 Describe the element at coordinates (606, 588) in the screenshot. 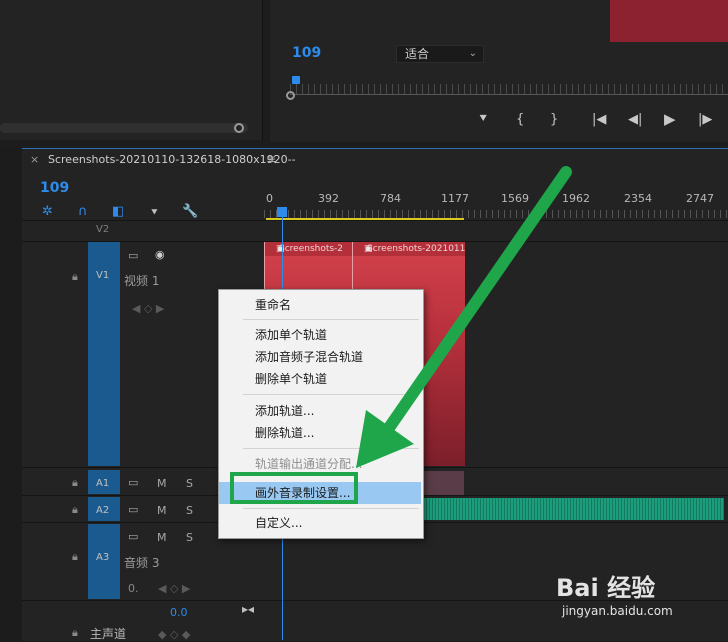

I see `baidu-jingyan-logo: Bai 经验` at that location.